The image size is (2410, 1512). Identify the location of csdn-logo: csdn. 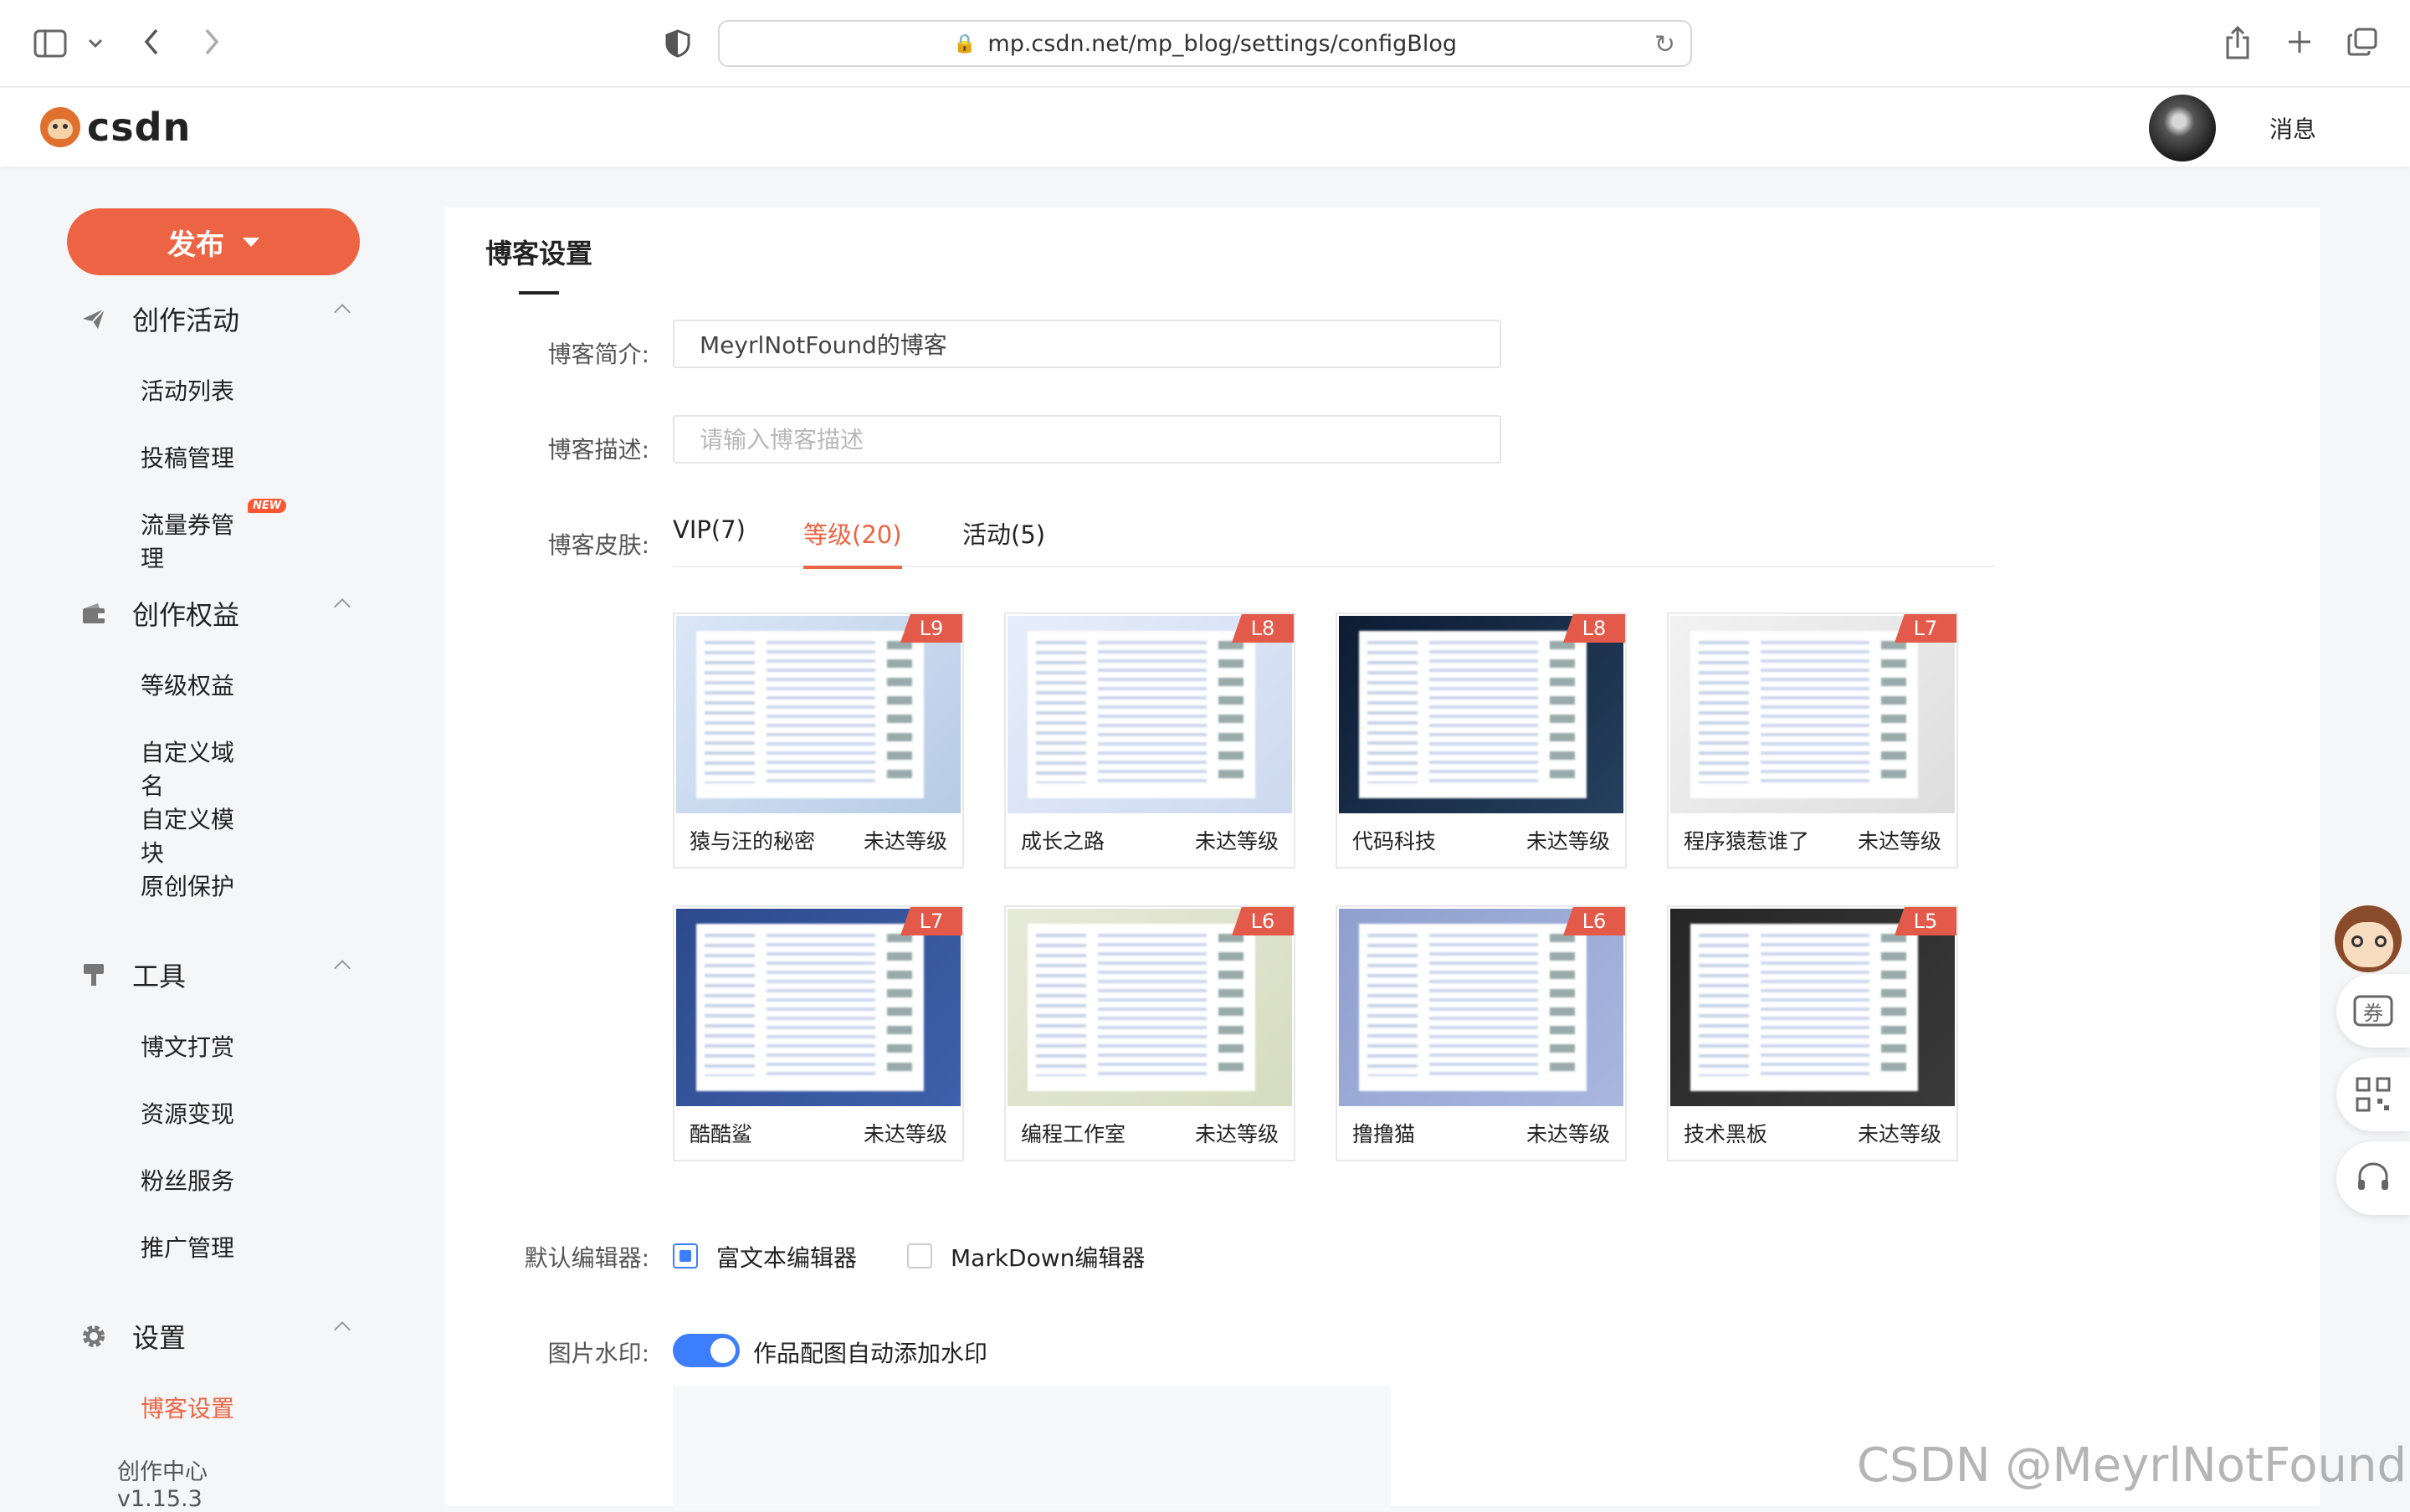
(115, 127).